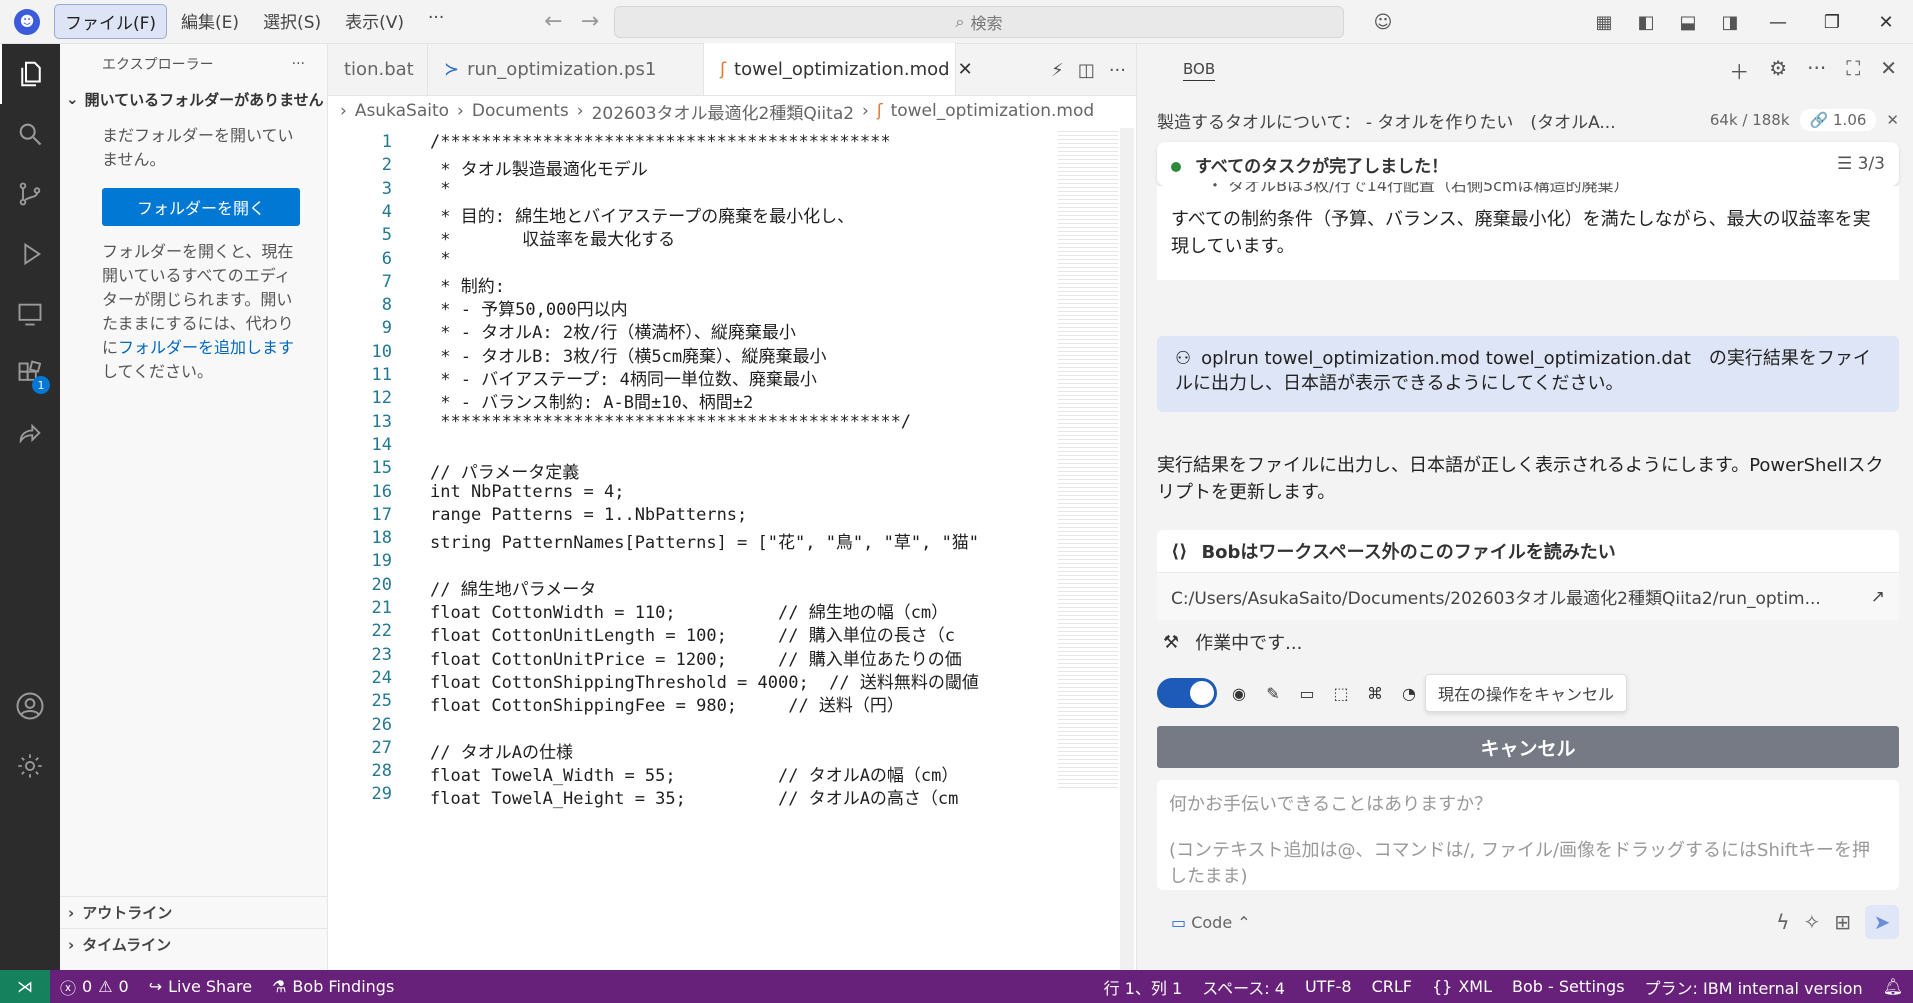 The height and width of the screenshot is (1003, 1913). I want to click on line-number: 20, so click(381, 584).